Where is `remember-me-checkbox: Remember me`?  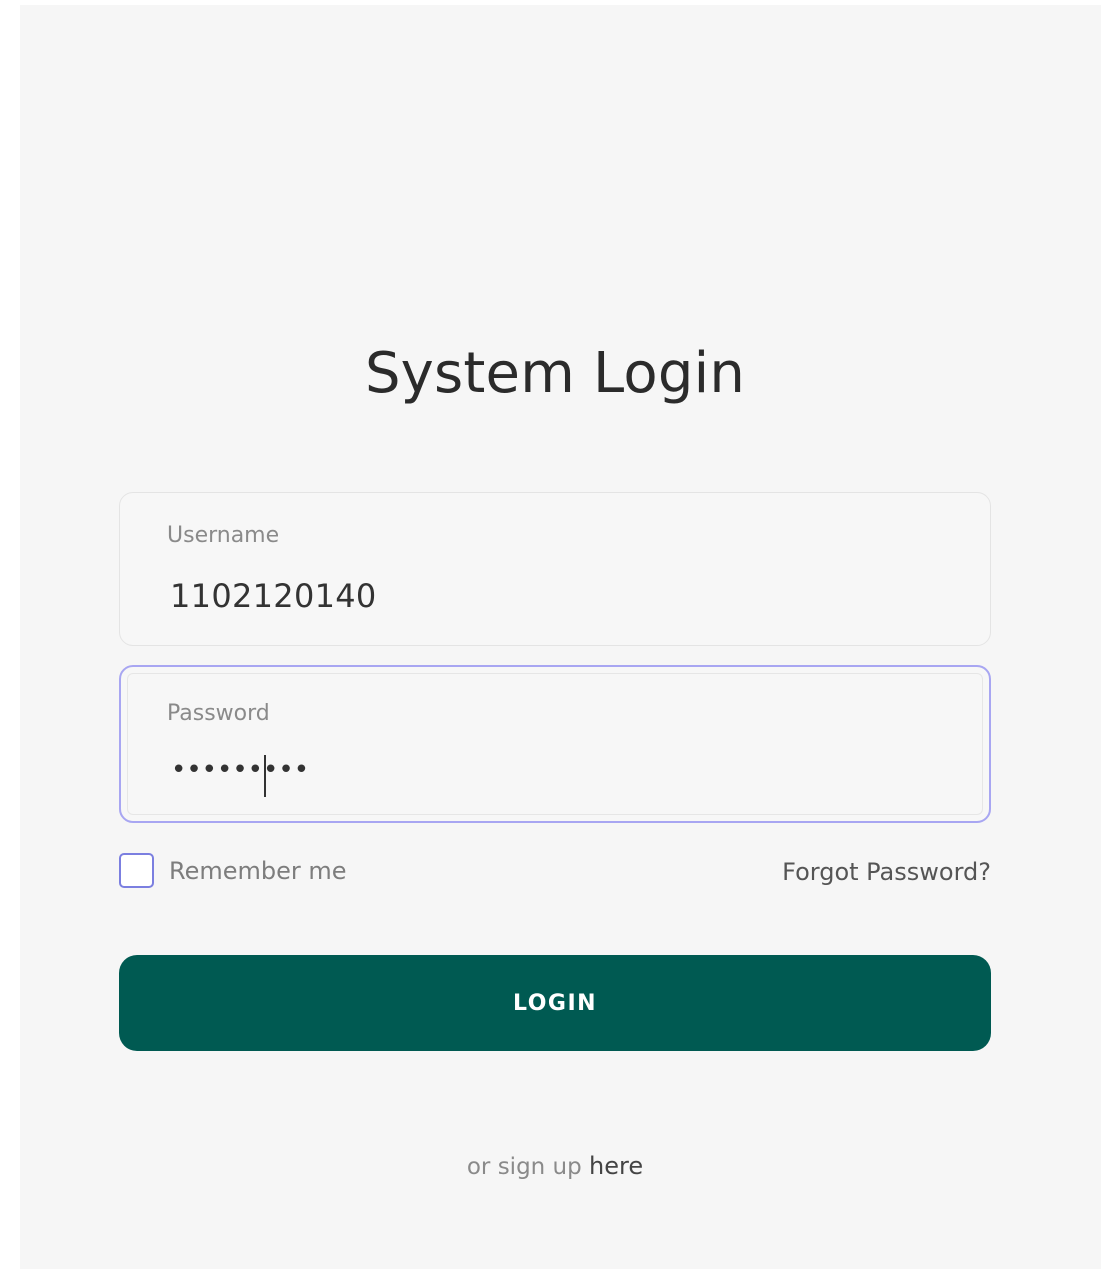
remember-me-checkbox: Remember me is located at coordinates (233, 870).